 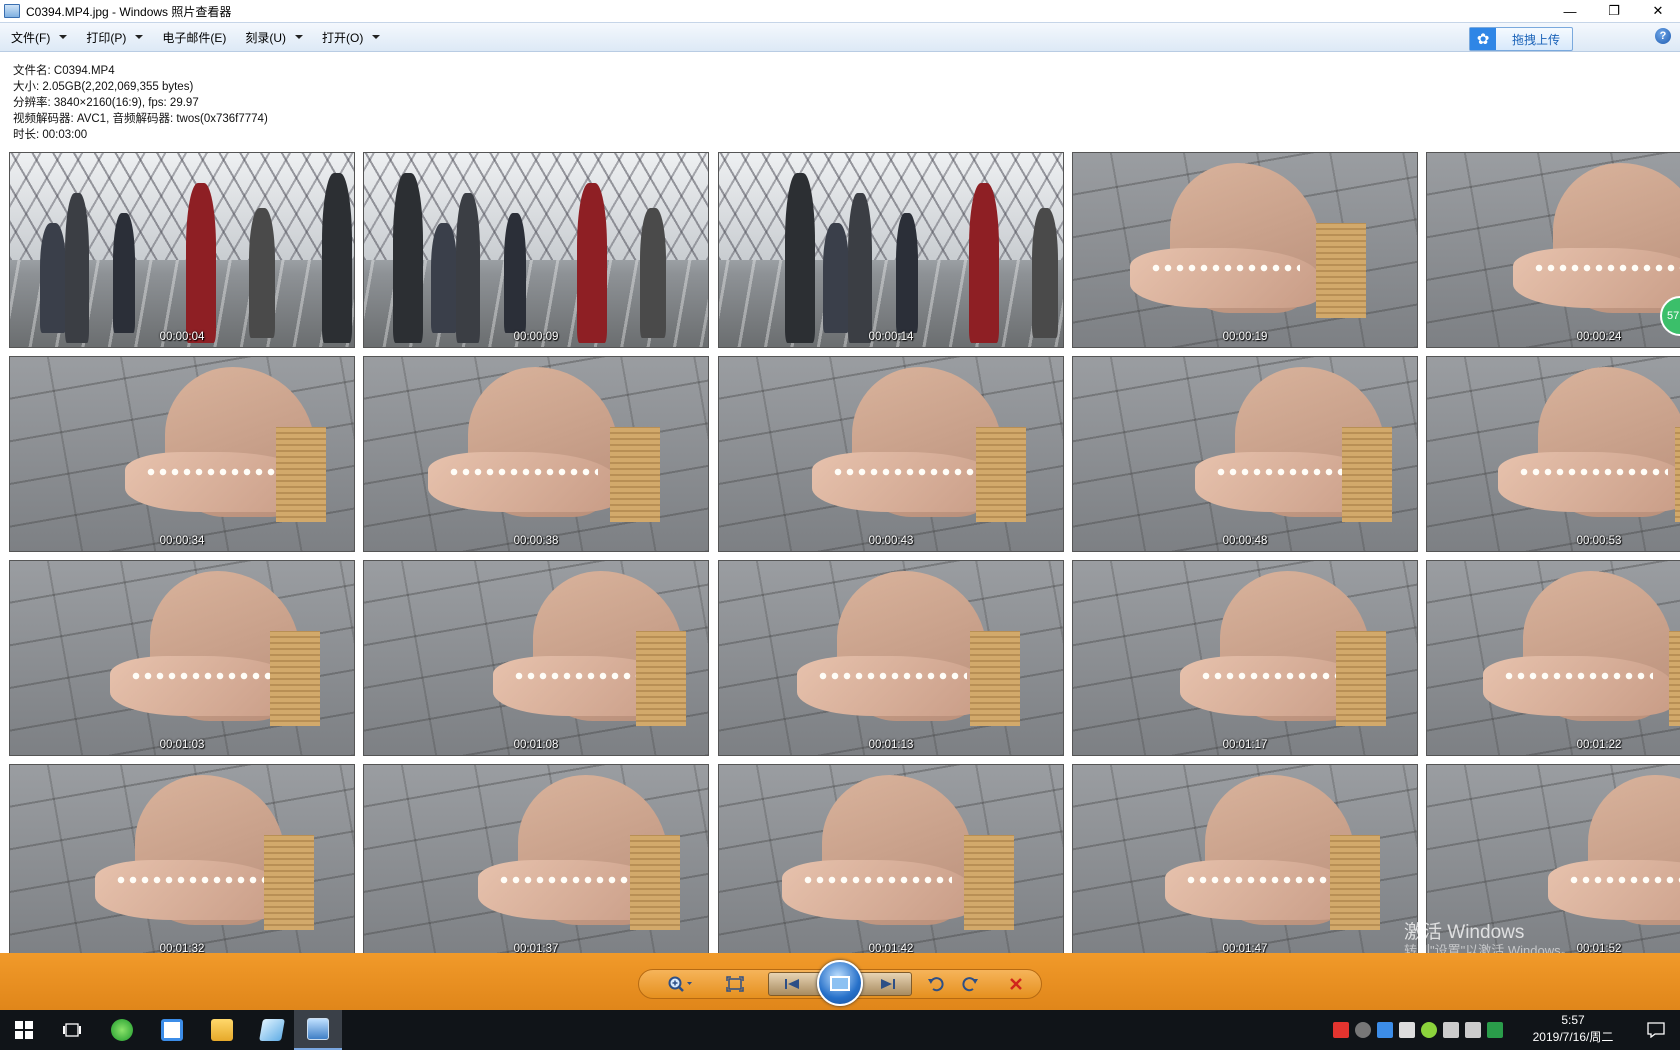 I want to click on drag-upload-button: ✿ 拖拽上传, so click(x=1521, y=39).